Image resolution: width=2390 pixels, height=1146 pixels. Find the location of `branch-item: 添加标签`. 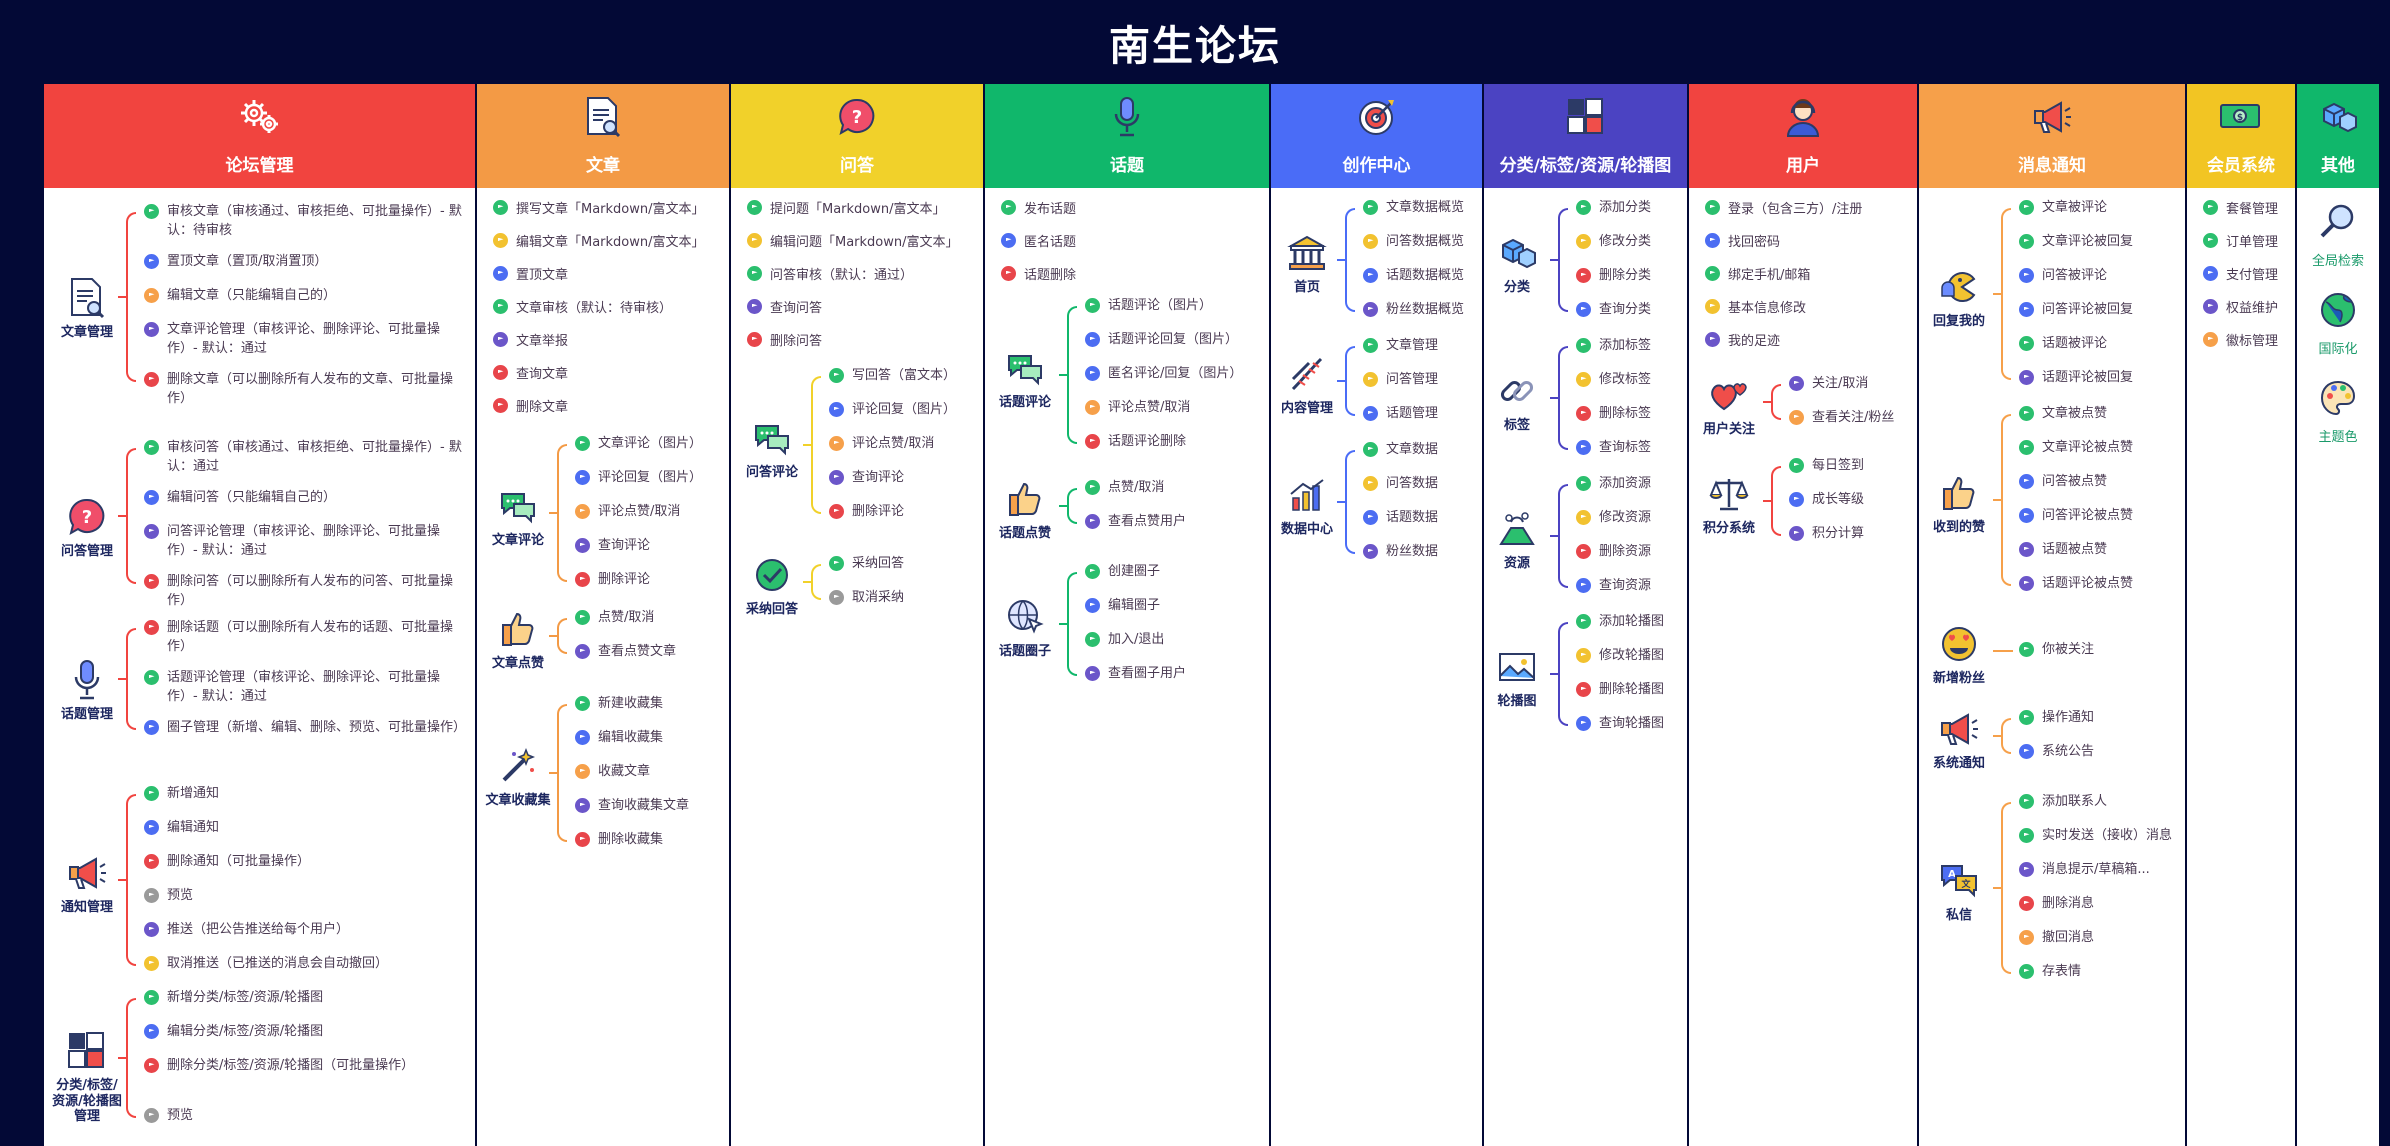

branch-item: 添加标签 is located at coordinates (1626, 345).